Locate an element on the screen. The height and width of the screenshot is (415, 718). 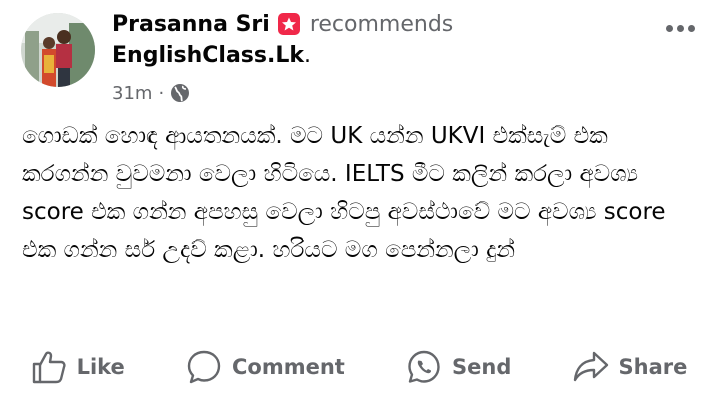
post-header-line: Prasanna Sri recommends is located at coordinates (282, 24).